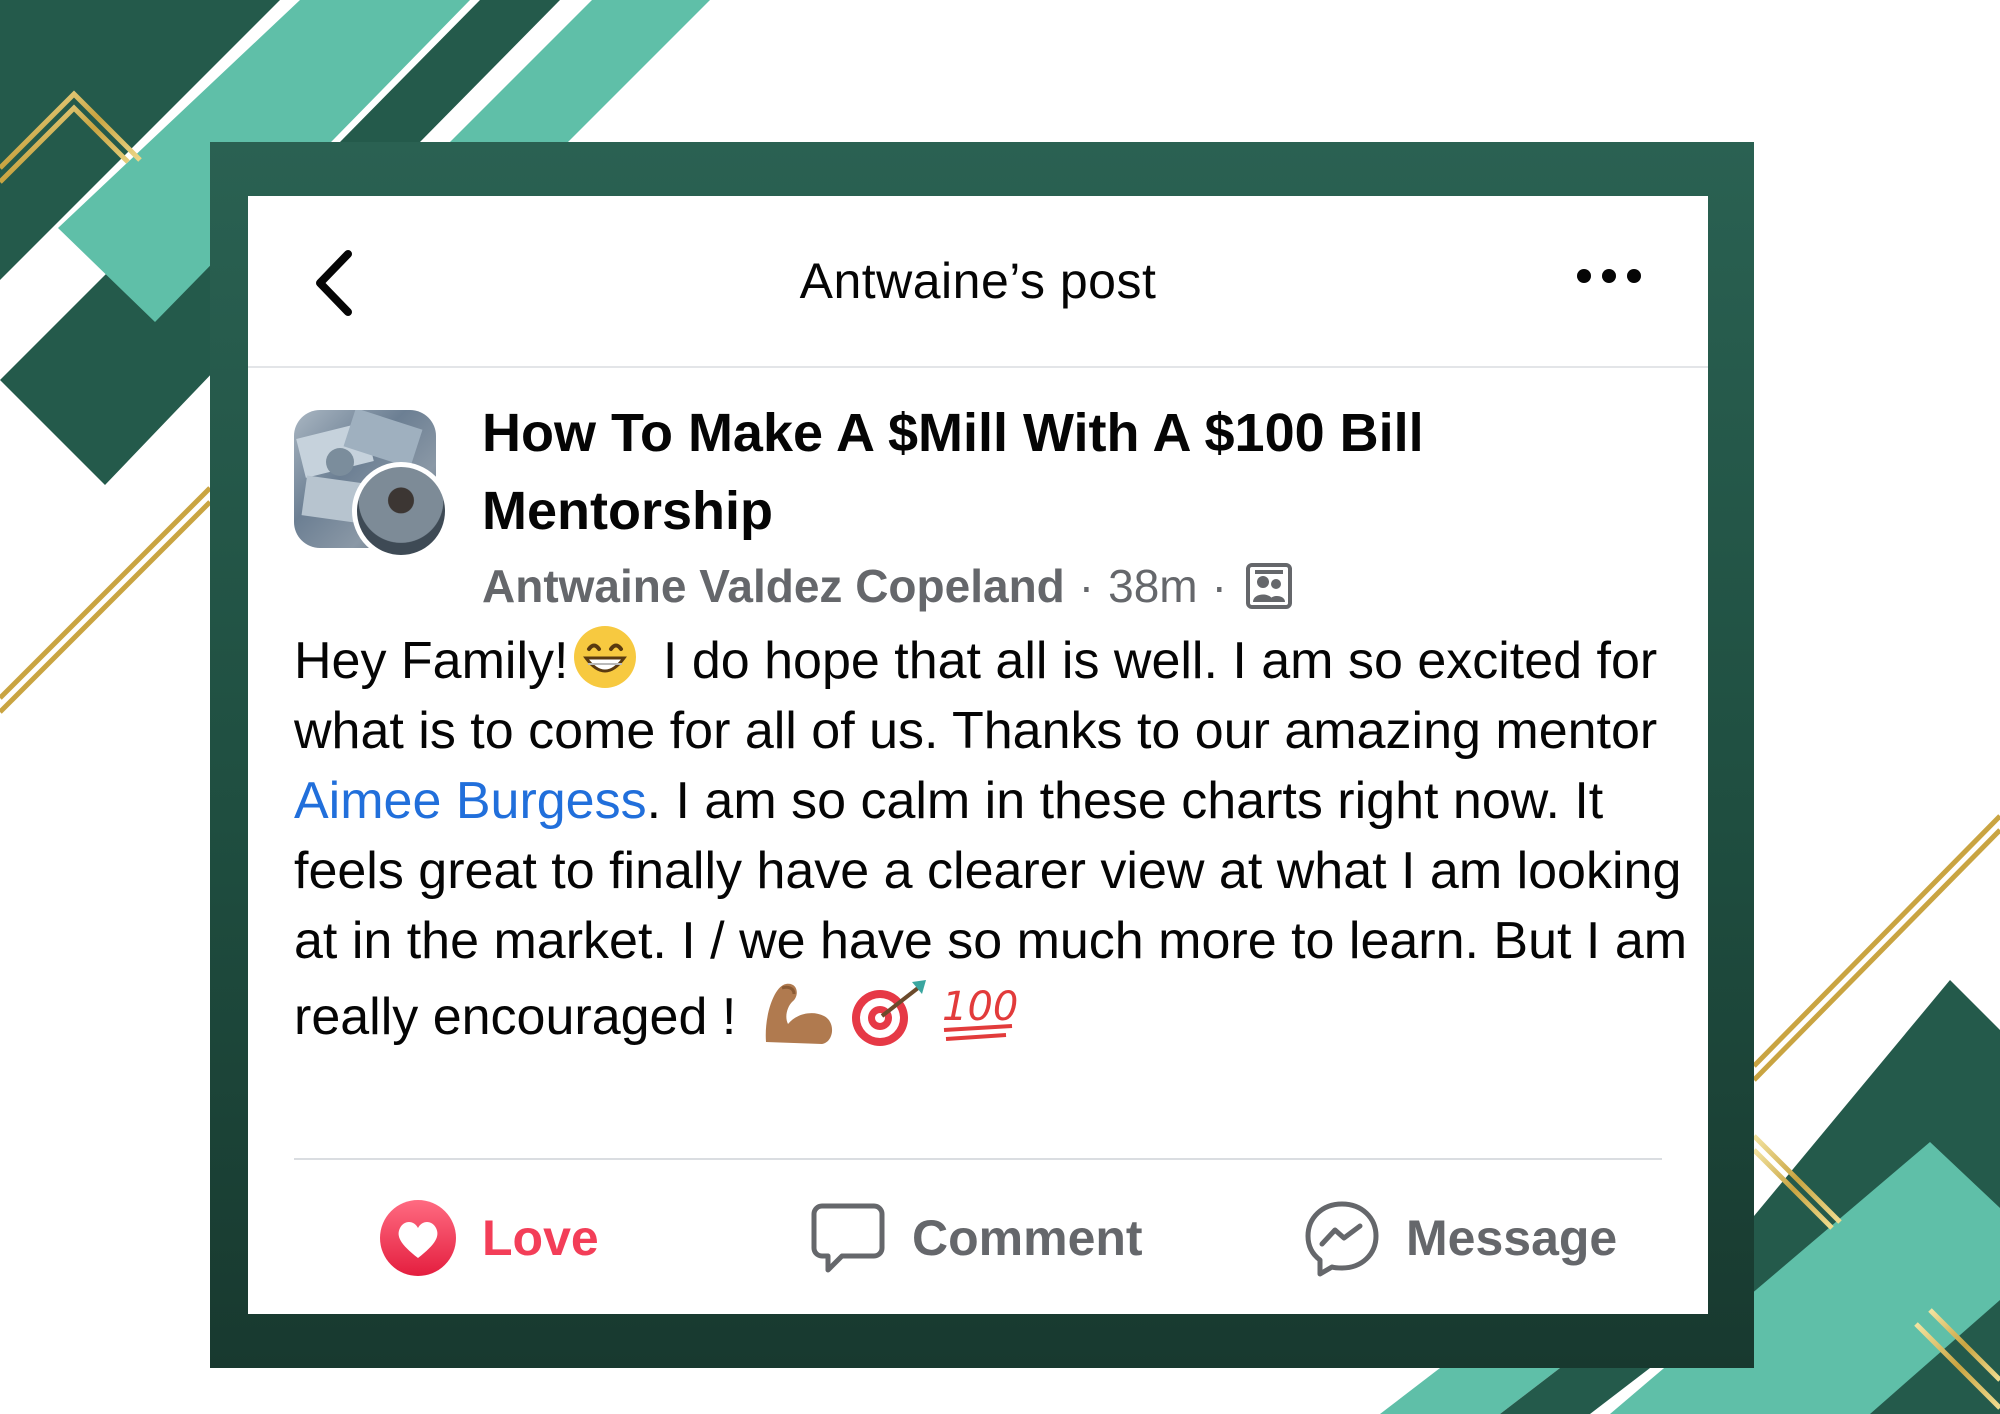 The height and width of the screenshot is (1414, 2000). What do you see at coordinates (1609, 276) in the screenshot?
I see `more-options-icon` at bounding box center [1609, 276].